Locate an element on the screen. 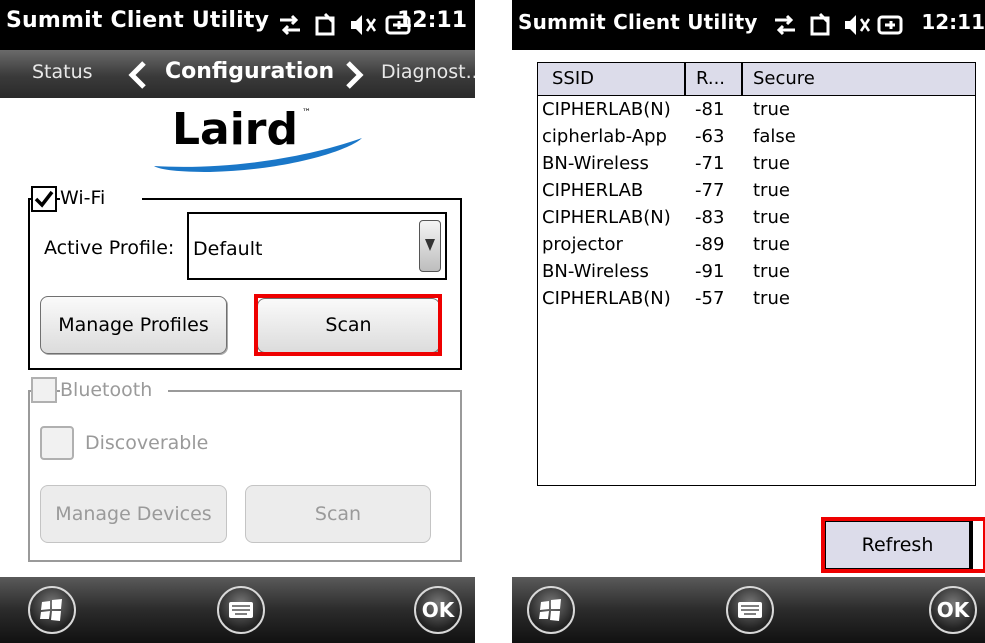  active-profile-label: Active Profile: is located at coordinates (109, 248).